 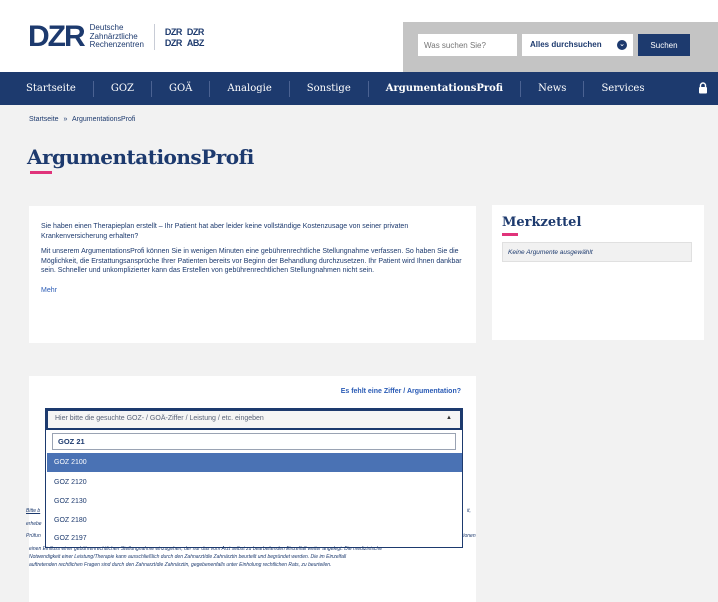 I want to click on logo-line: Rechenzentren, so click(x=116, y=45).